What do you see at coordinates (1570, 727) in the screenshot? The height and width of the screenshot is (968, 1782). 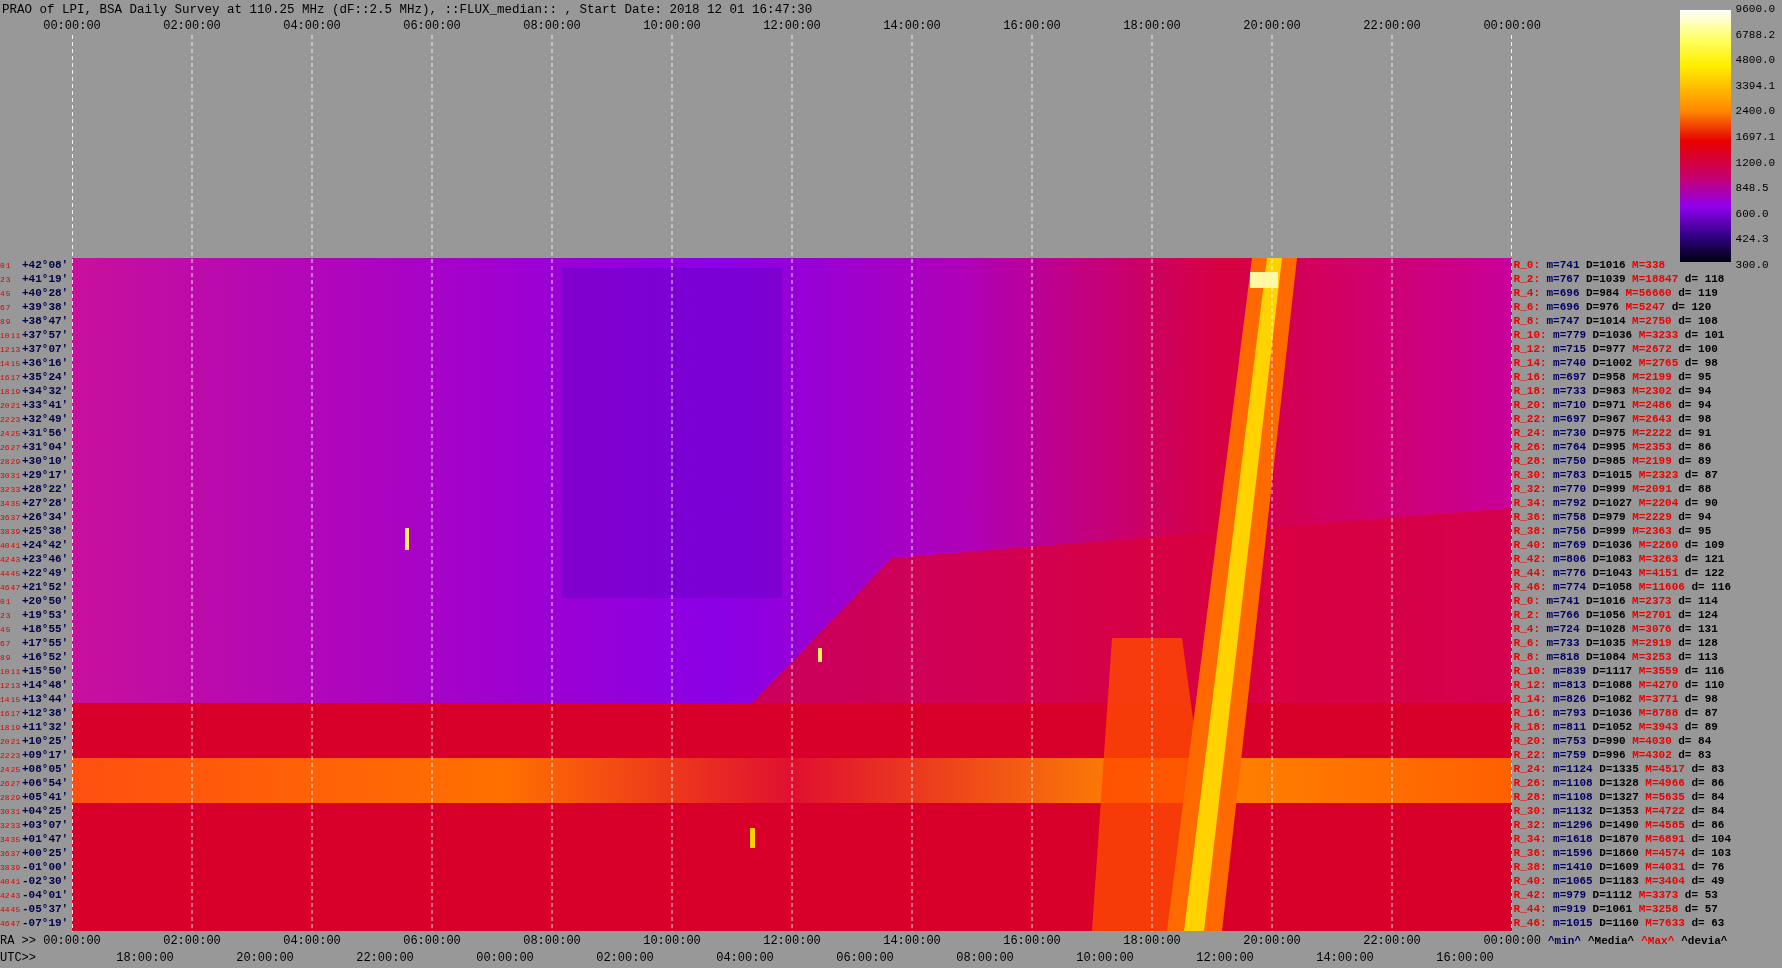 I see `min-value: m=811` at bounding box center [1570, 727].